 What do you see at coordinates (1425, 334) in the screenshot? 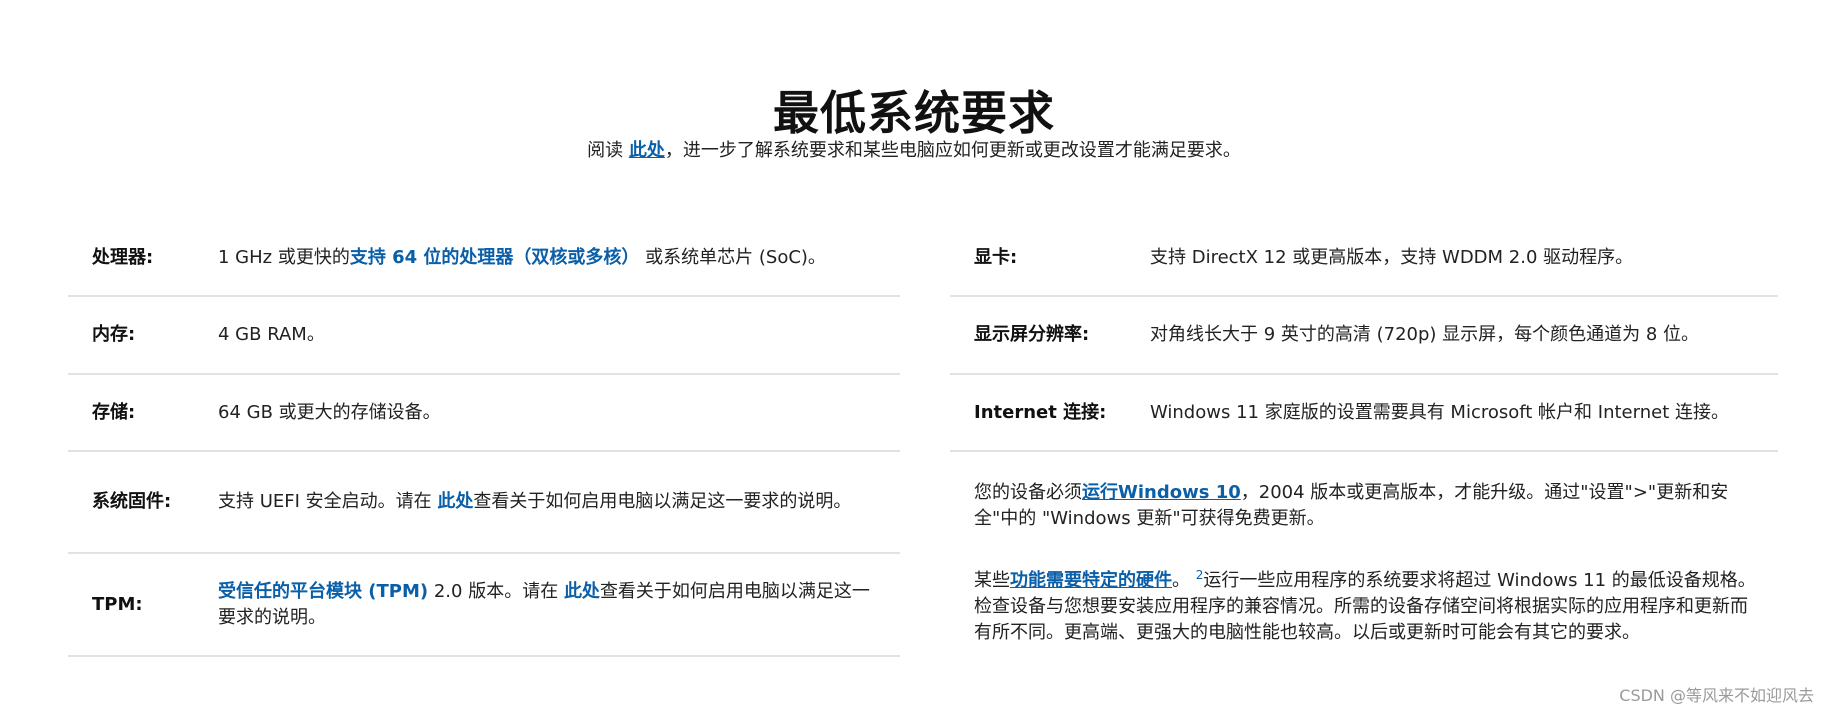
I see `display-value: 对角线长大于 9 英寸的高清 (720p) 显示屏，每个颜色通道为 8 位。` at bounding box center [1425, 334].